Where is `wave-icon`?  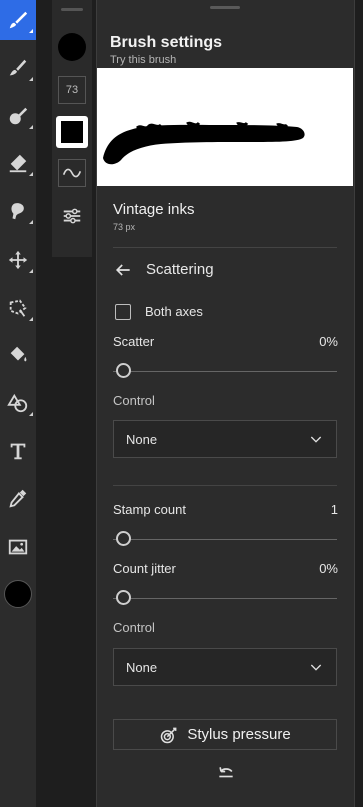
wave-icon is located at coordinates (72, 173).